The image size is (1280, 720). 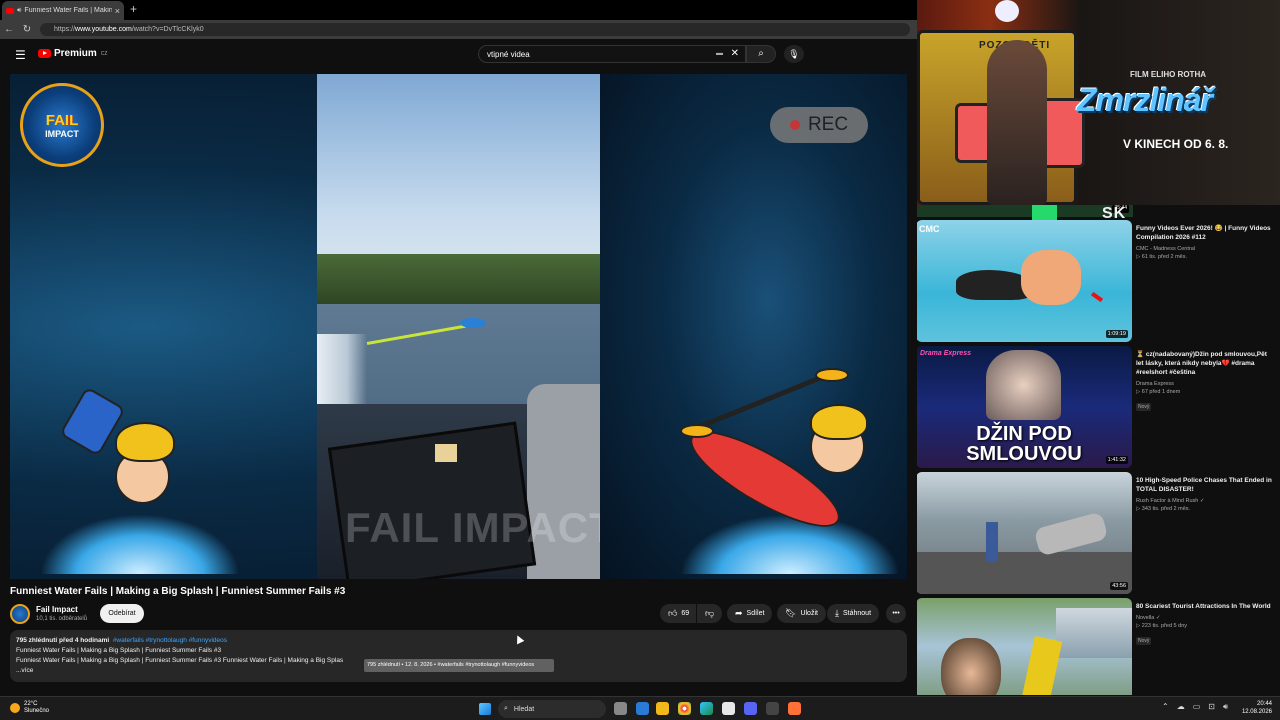 What do you see at coordinates (473, 323) in the screenshot?
I see `tube-rider` at bounding box center [473, 323].